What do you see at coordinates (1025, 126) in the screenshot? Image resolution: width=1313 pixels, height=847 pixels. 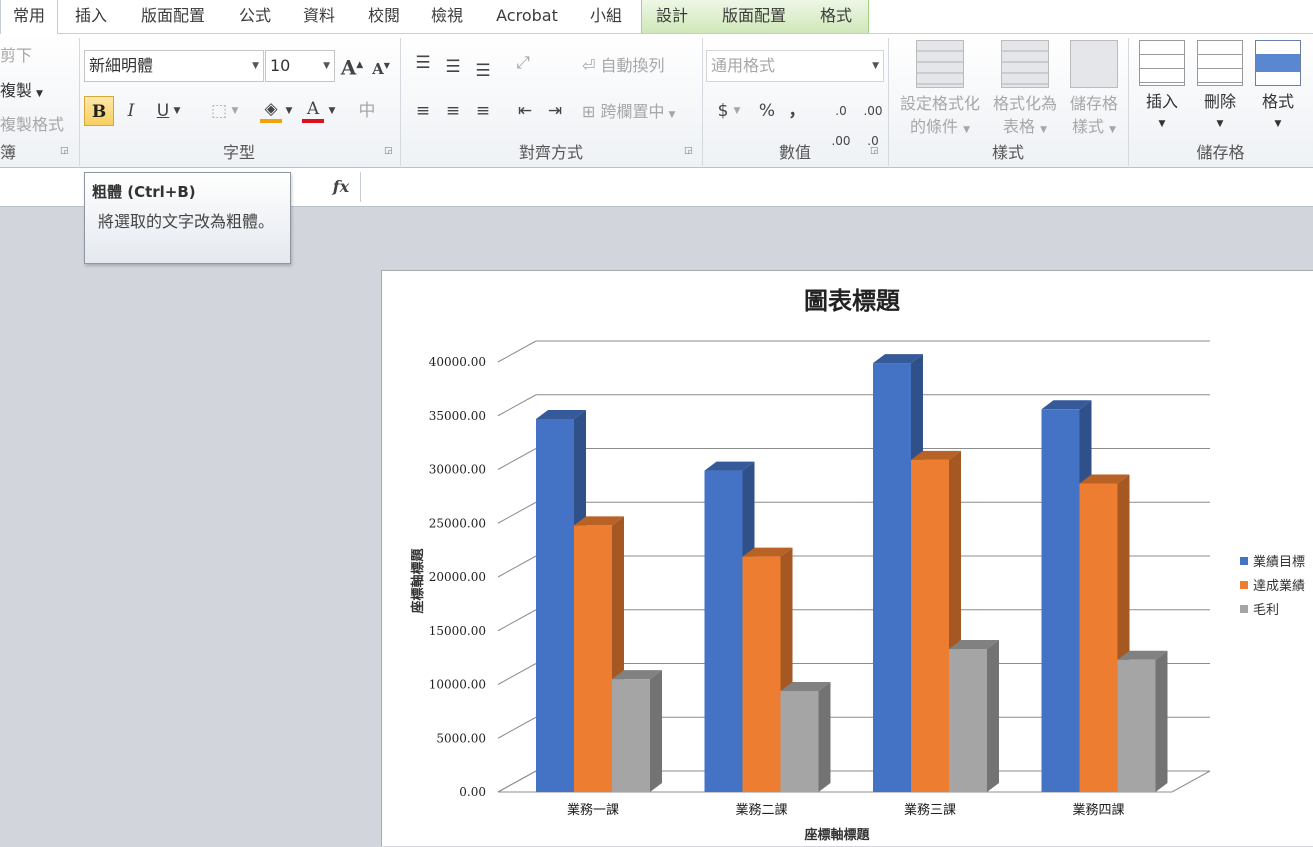 I see `format-as-table-line2: 表格 ▼` at bounding box center [1025, 126].